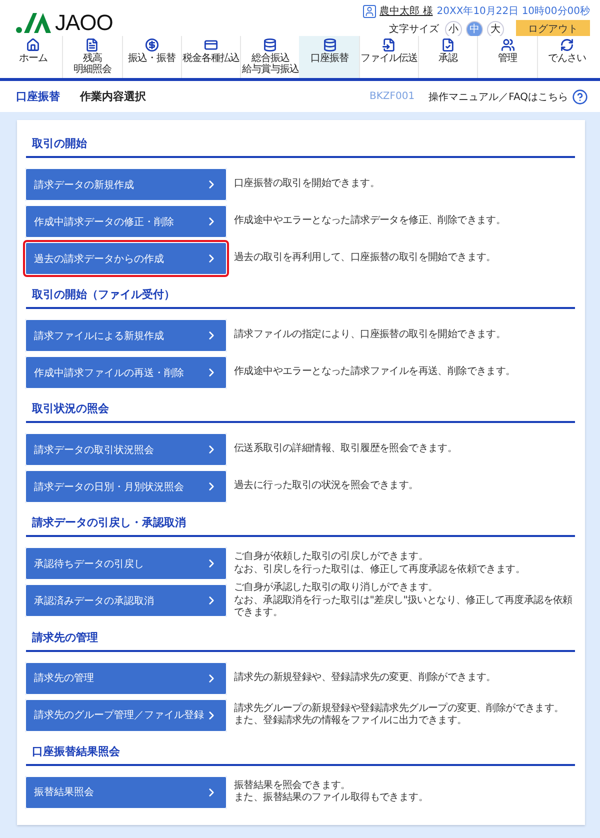 This screenshot has width=600, height=838. Describe the element at coordinates (346, 449) in the screenshot. I see `menu-description: 伝送系取引の詳細情報、取引履歴を照会できます。` at that location.